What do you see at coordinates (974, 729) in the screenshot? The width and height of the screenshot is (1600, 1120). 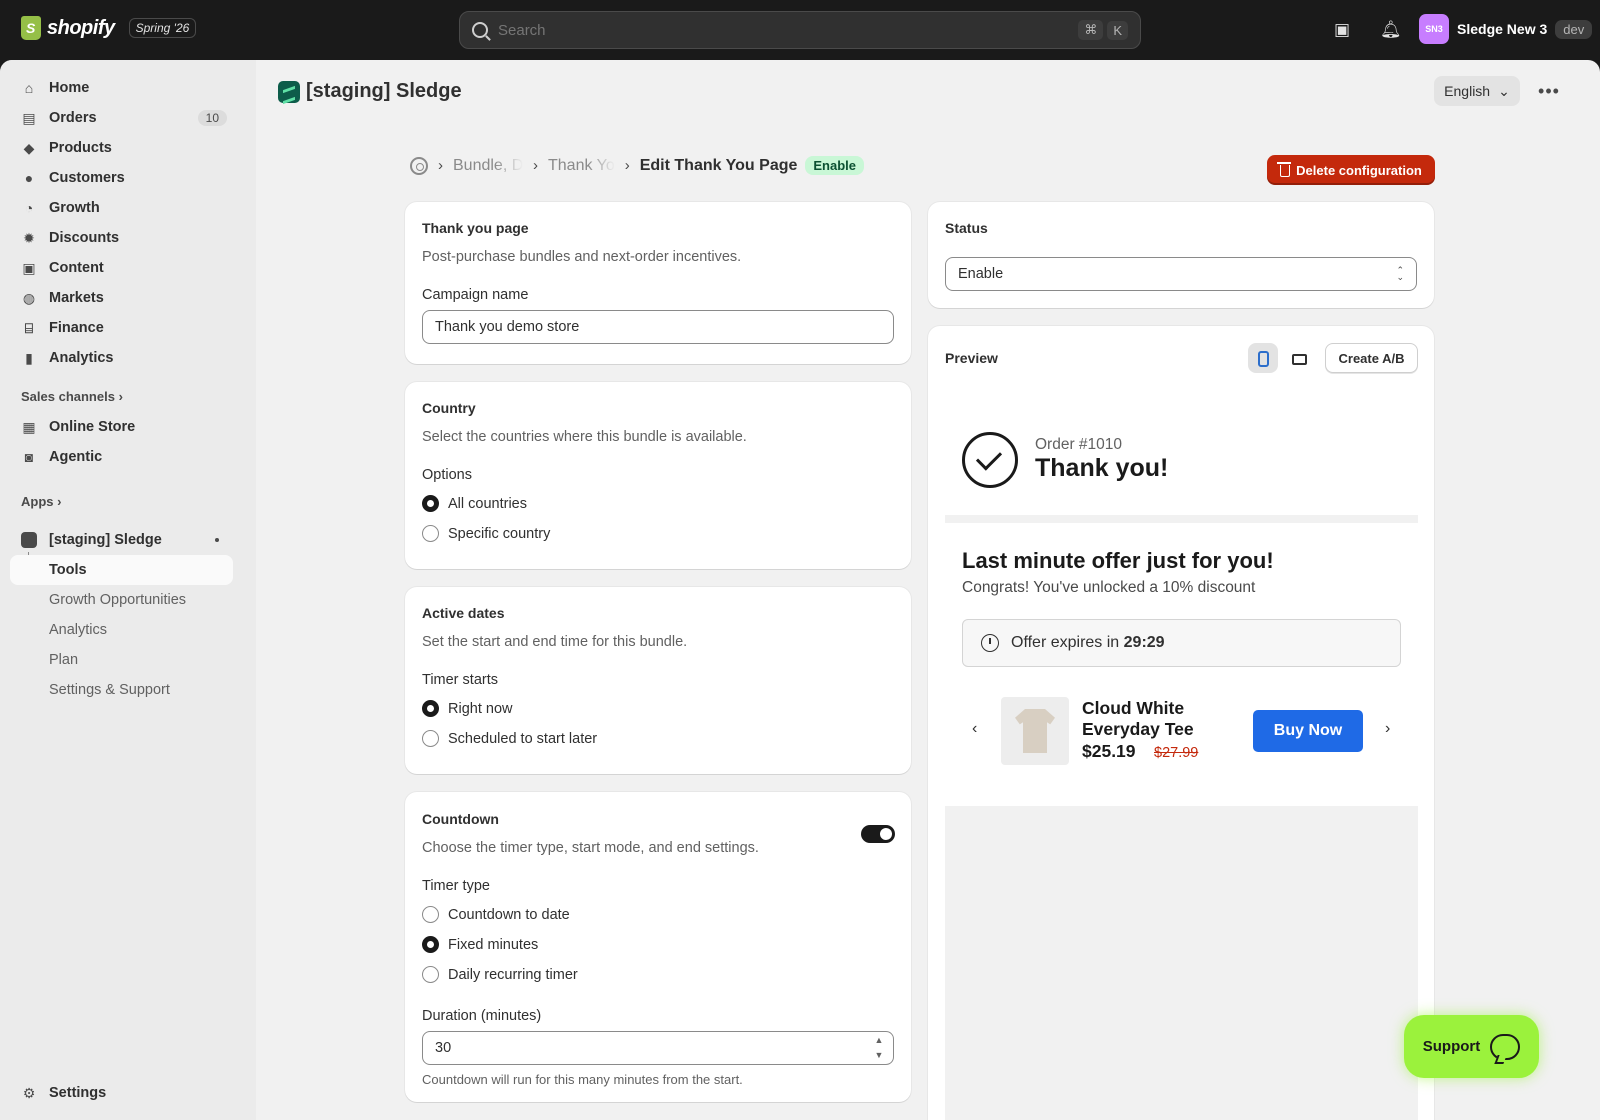 I see `chevron-left-icon: ‹` at bounding box center [974, 729].